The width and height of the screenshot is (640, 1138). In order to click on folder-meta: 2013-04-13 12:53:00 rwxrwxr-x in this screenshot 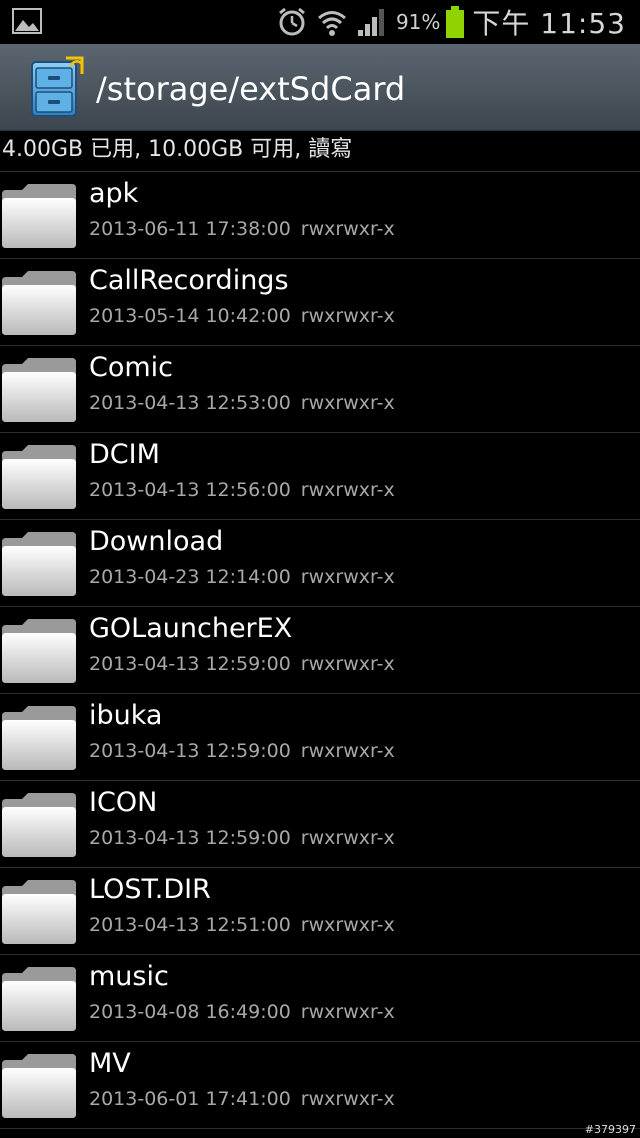, I will do `click(242, 403)`.